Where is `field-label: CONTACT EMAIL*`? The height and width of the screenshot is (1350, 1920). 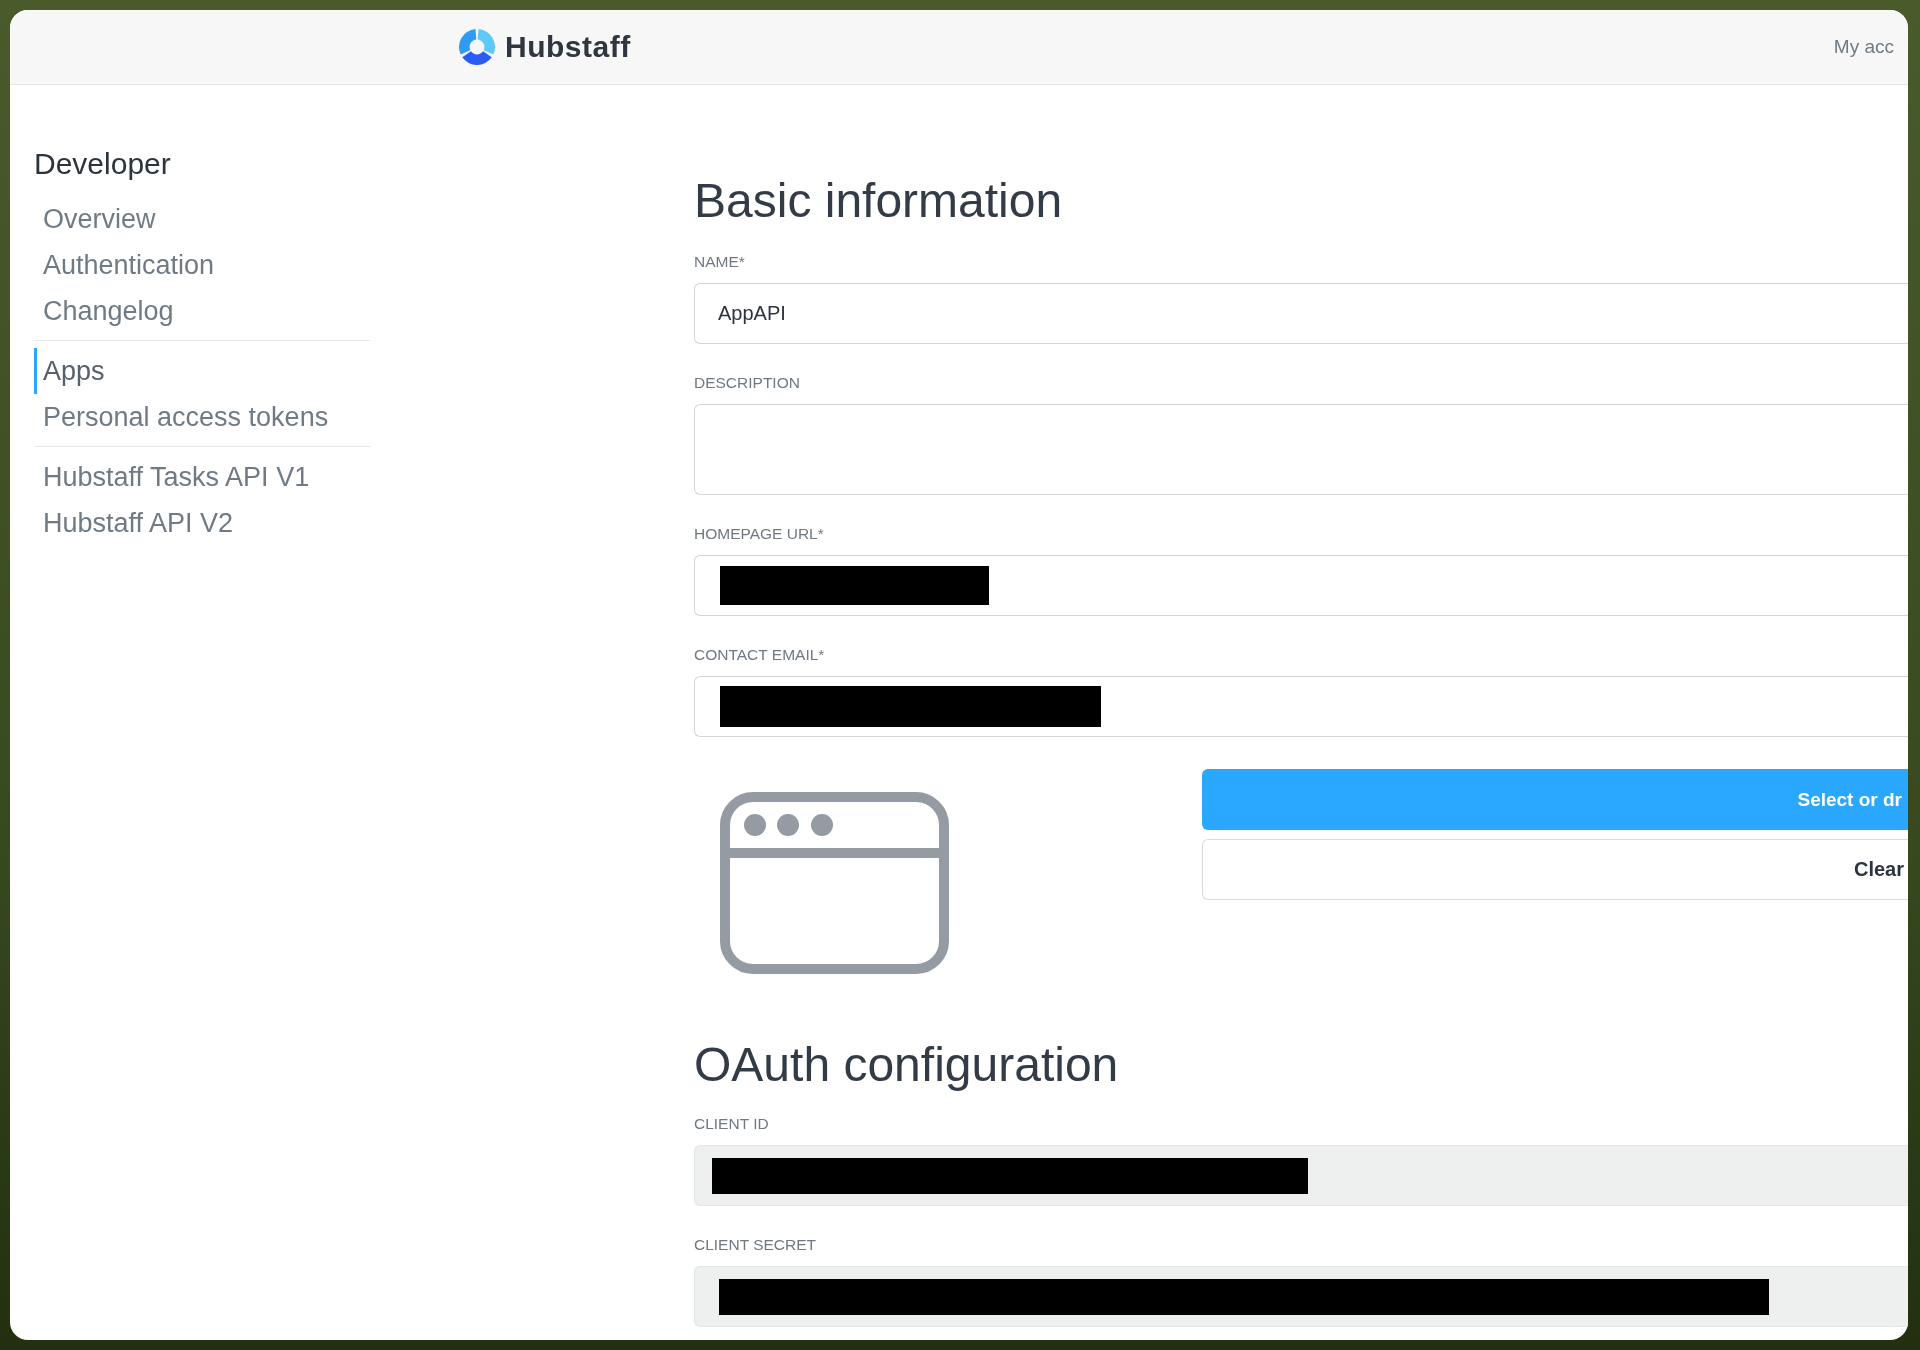
field-label: CONTACT EMAIL* is located at coordinates (760, 655).